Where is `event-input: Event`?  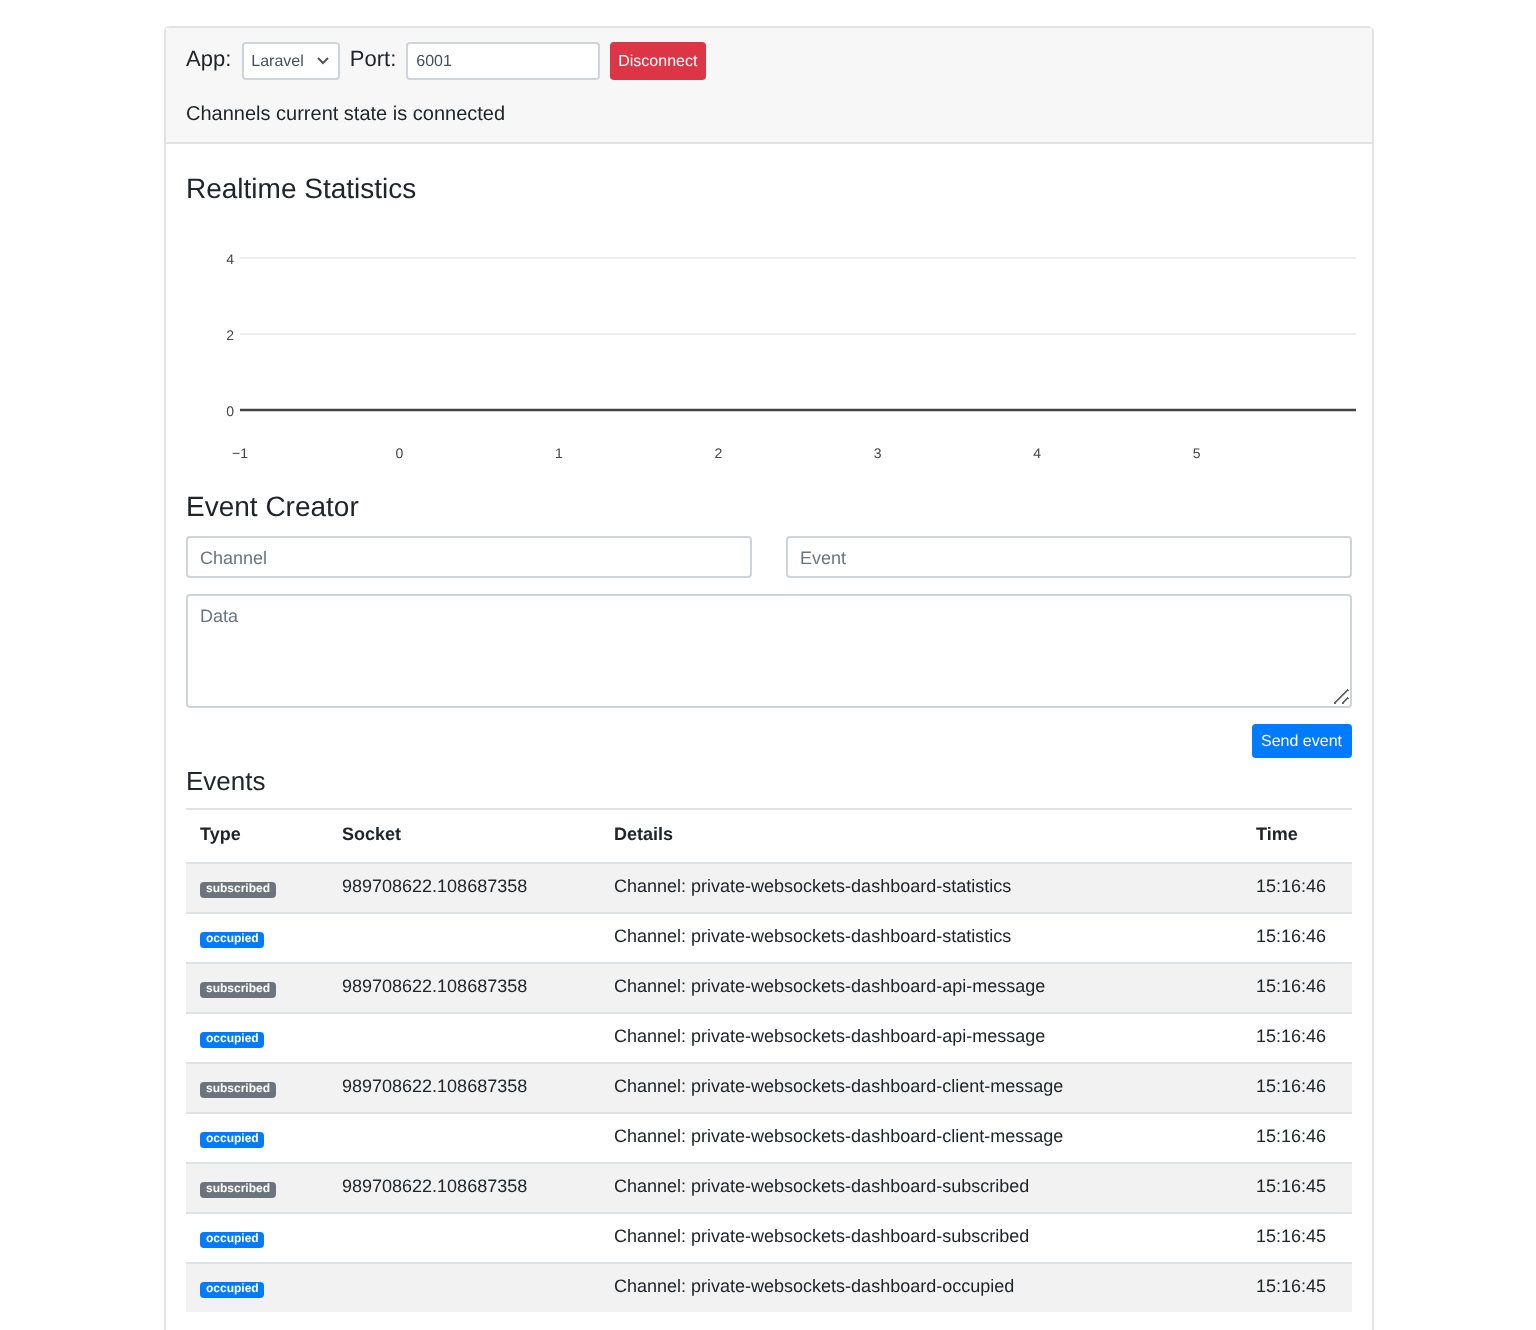 event-input: Event is located at coordinates (1069, 557).